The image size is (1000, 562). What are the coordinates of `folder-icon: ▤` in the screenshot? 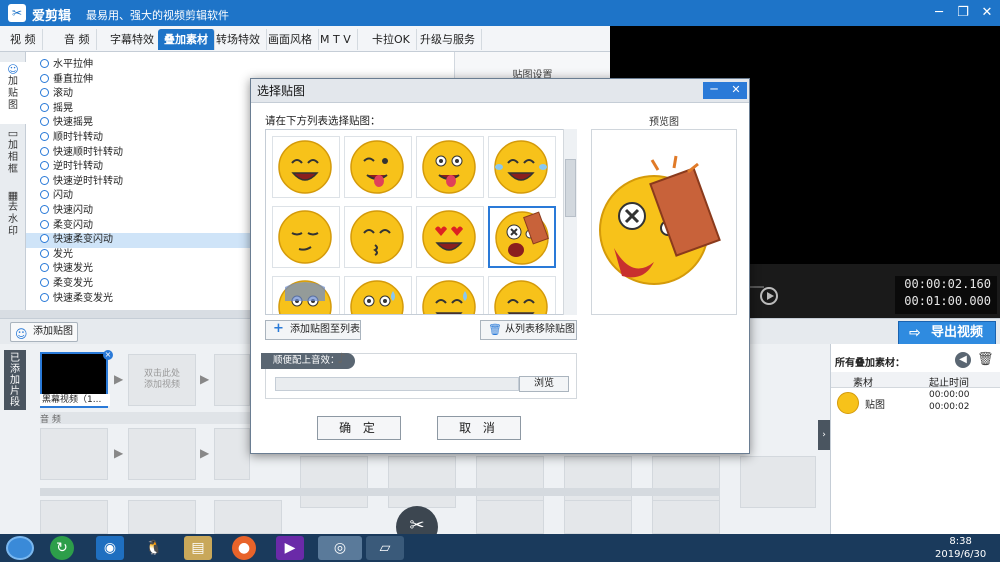 It's located at (198, 548).